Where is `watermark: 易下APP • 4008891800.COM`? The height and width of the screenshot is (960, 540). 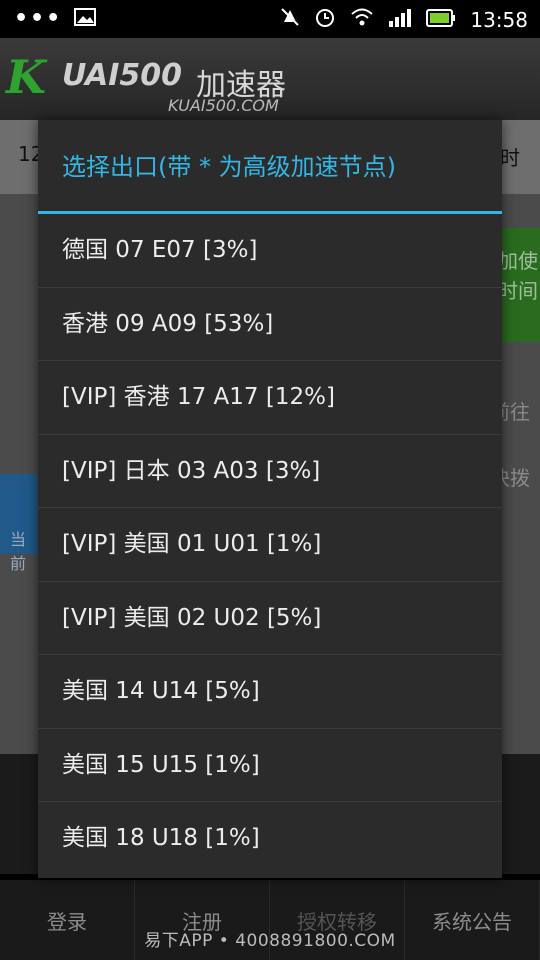 watermark: 易下APP • 4008891800.COM is located at coordinates (270, 941).